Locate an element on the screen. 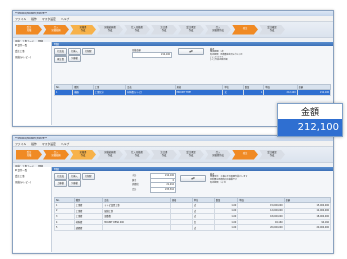  cell: 1.00 is located at coordinates (226, 227).